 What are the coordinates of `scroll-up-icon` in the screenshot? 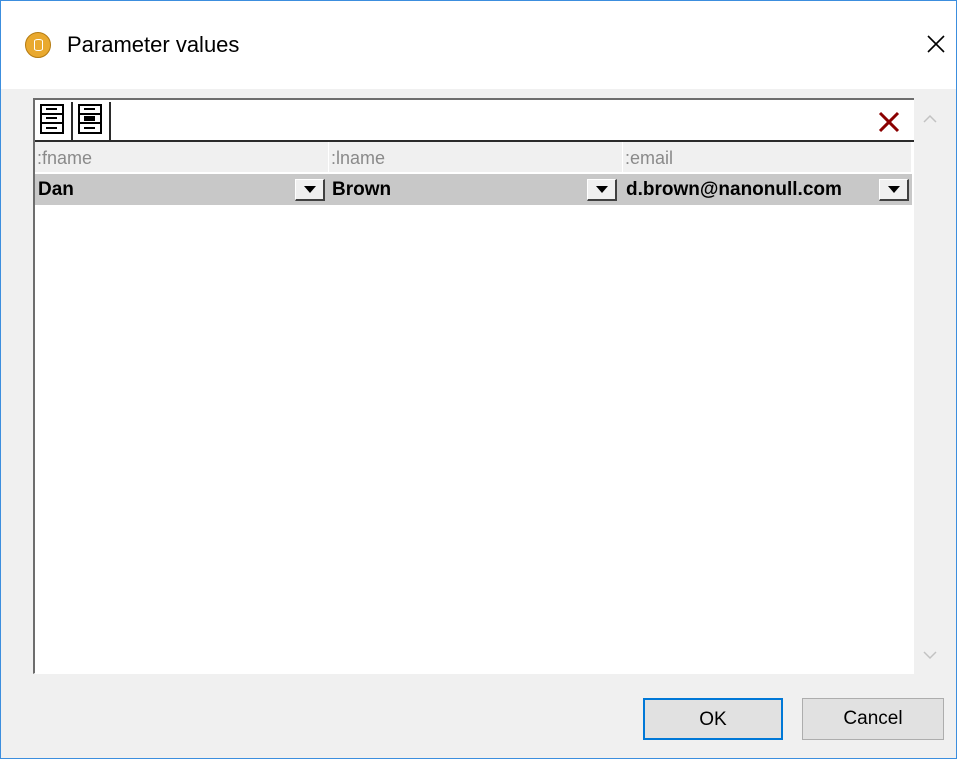 It's located at (930, 119).